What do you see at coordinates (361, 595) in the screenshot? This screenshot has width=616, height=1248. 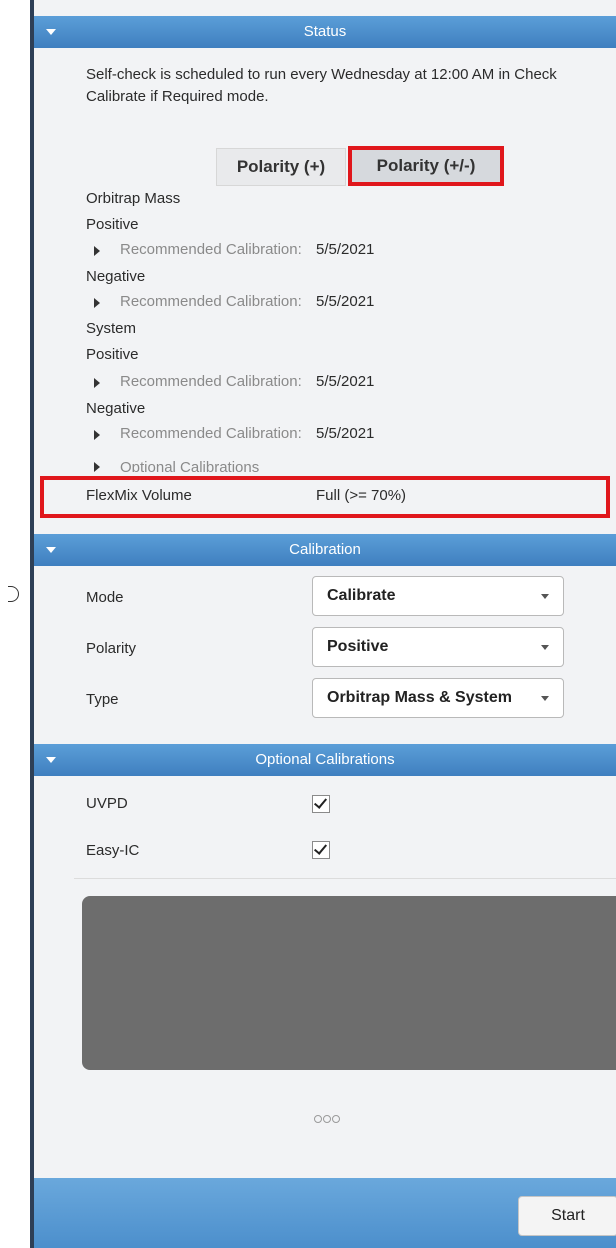 I see `mode-select-value: Calibrate` at bounding box center [361, 595].